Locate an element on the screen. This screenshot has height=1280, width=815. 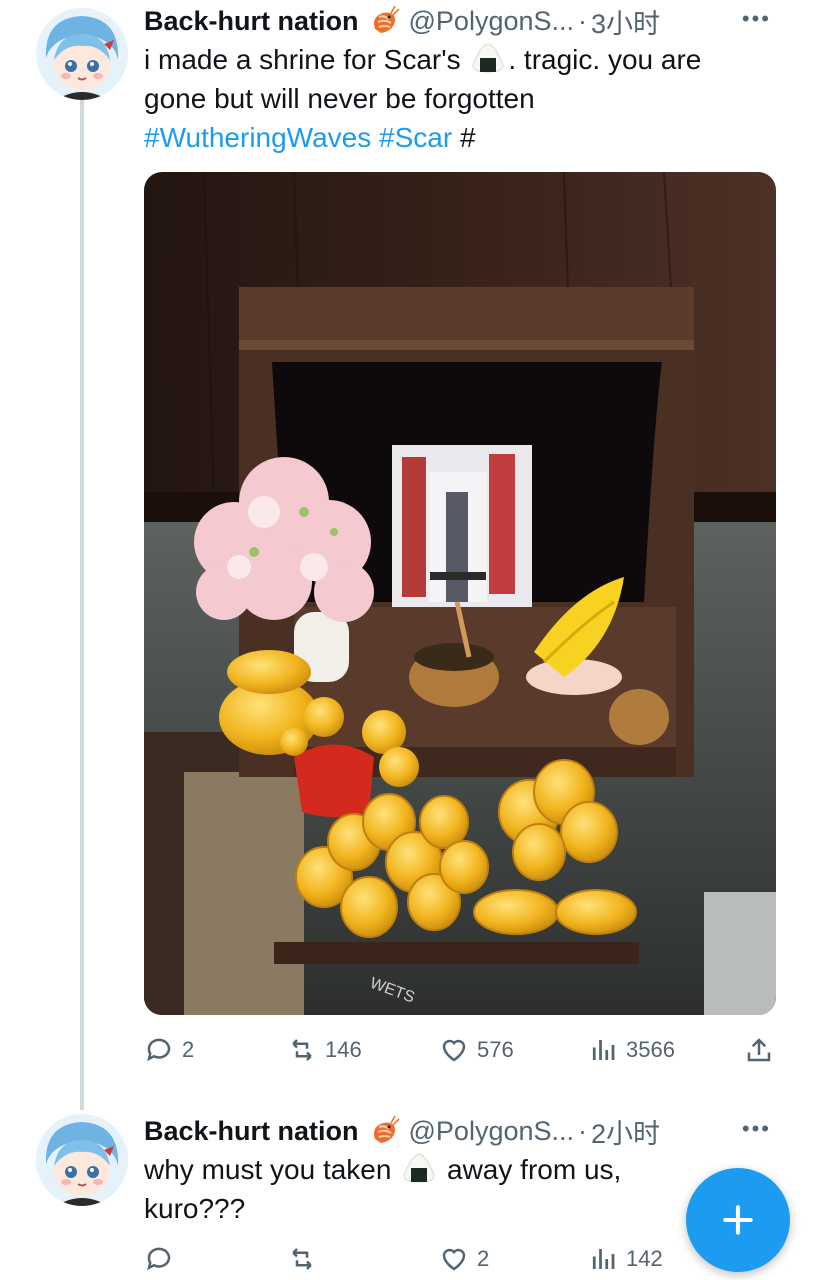
retweet-button: 146 is located at coordinates (324, 1050).